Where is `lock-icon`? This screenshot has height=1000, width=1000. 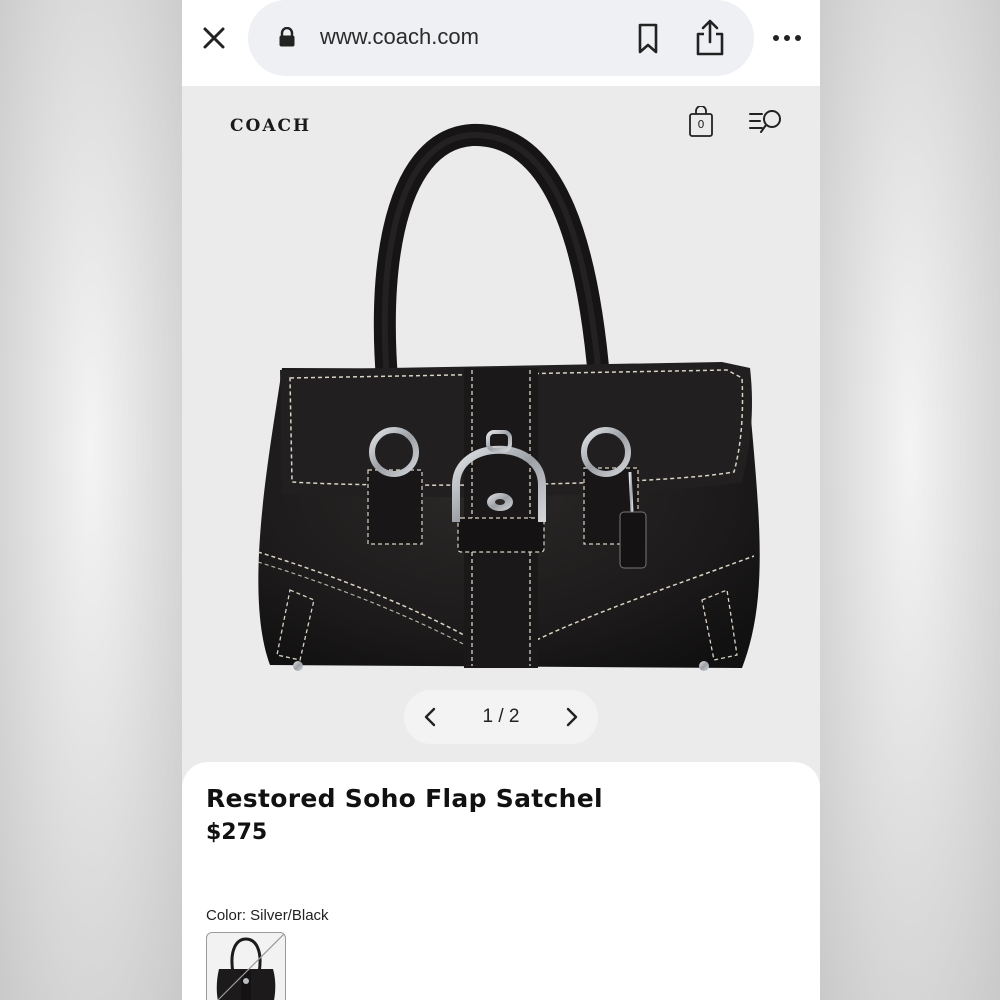
lock-icon is located at coordinates (287, 37).